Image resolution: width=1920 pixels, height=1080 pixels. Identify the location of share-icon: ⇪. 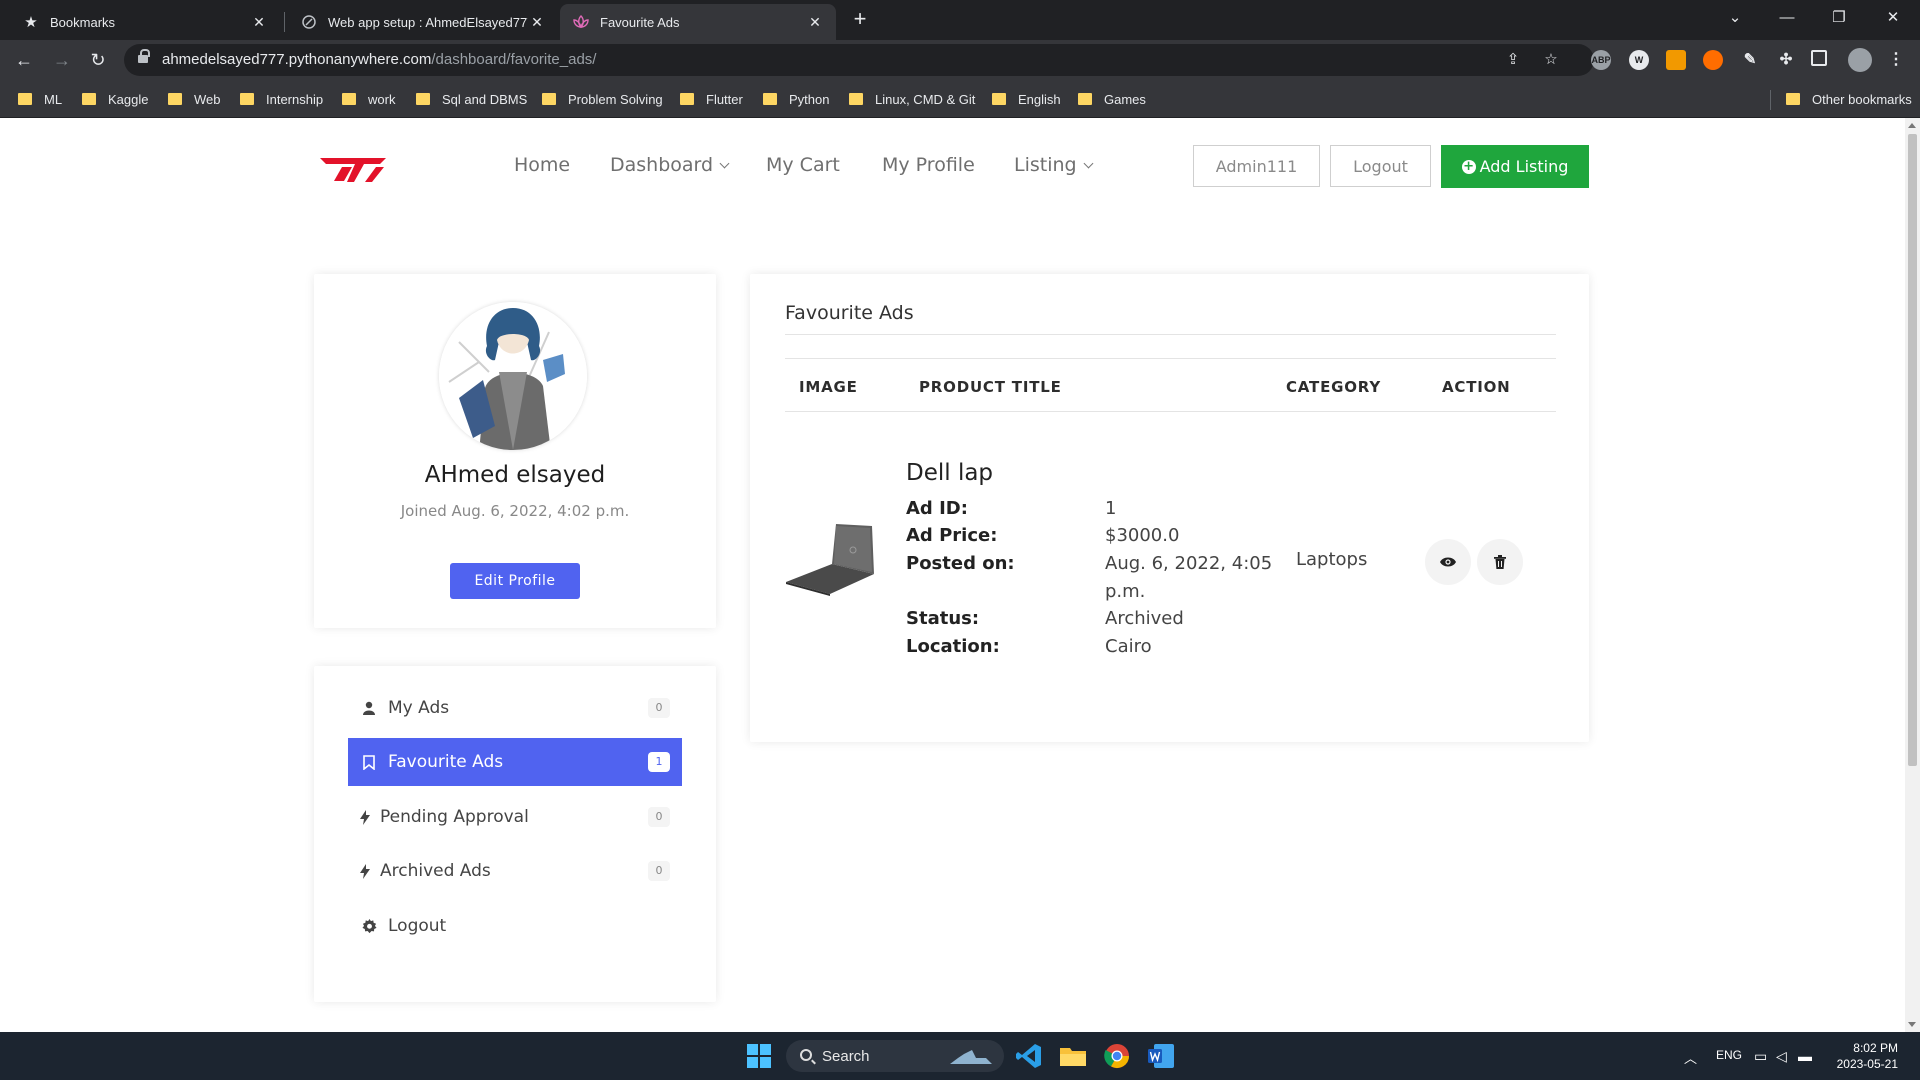
(1513, 60).